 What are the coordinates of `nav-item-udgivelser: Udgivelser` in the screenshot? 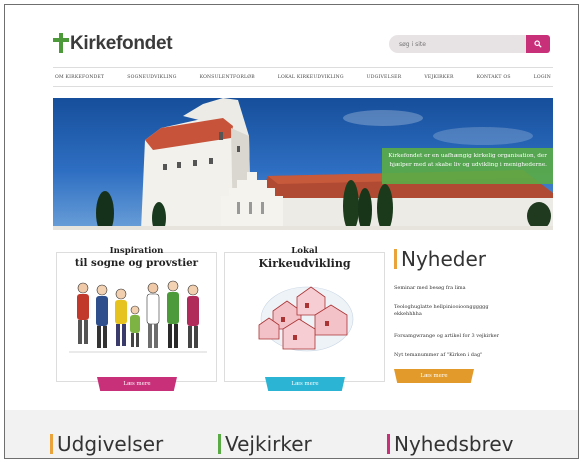 It's located at (384, 77).